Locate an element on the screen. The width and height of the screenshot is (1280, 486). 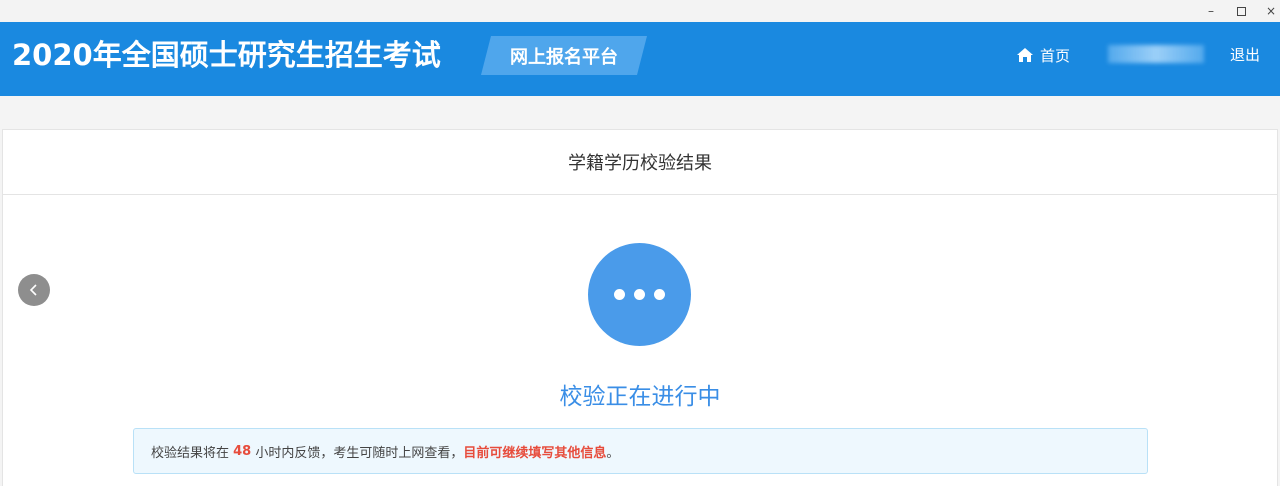
close-icon: × is located at coordinates (1271, 11).